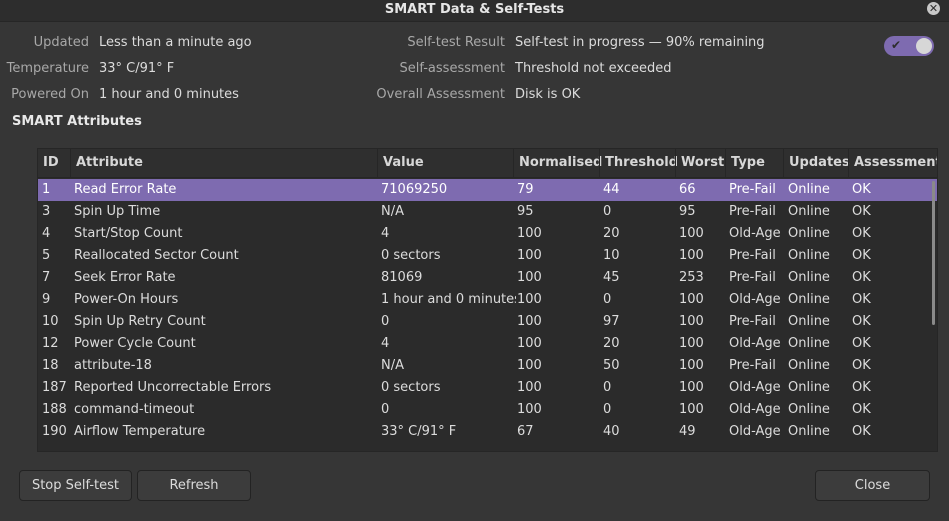  What do you see at coordinates (156, 255) in the screenshot?
I see `cell-attribute: Reallocated Sector Count` at bounding box center [156, 255].